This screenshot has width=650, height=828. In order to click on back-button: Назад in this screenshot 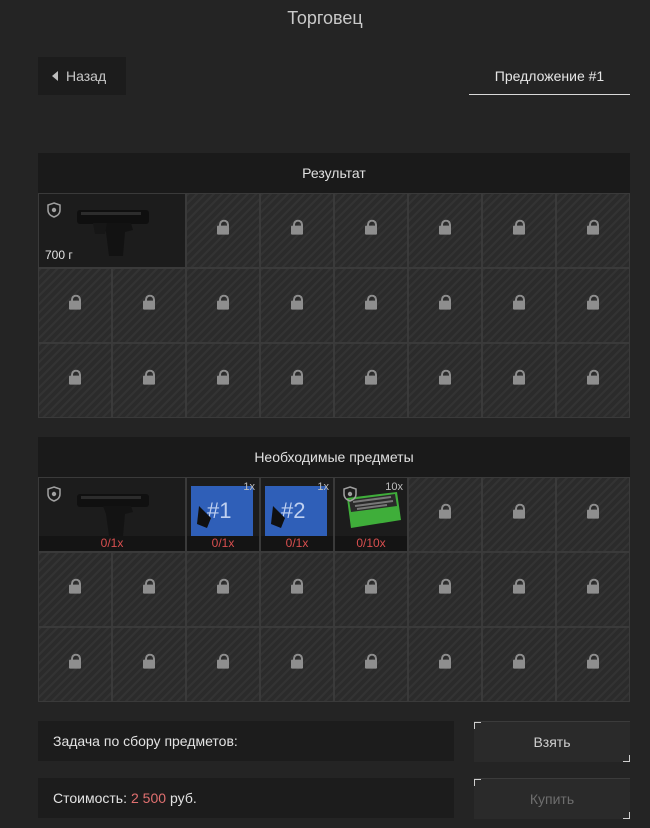, I will do `click(82, 76)`.